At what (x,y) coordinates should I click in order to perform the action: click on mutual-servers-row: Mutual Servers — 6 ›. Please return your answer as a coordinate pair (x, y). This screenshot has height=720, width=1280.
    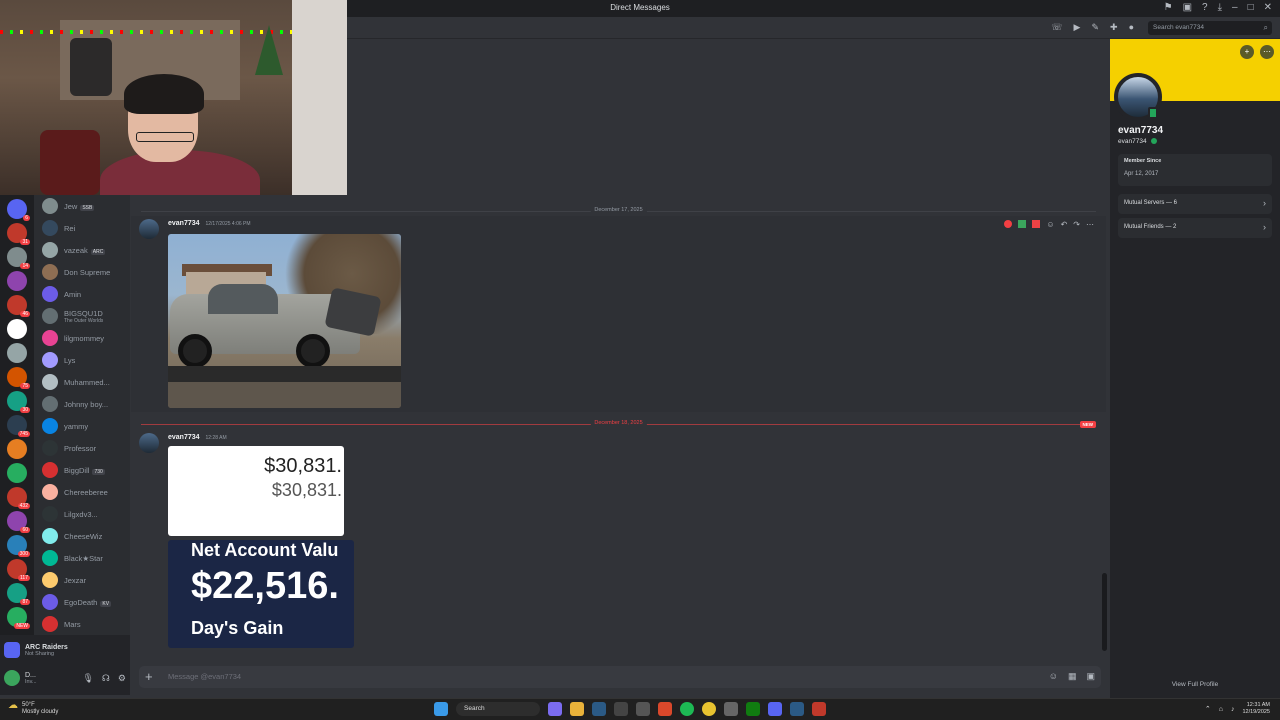
    Looking at the image, I should click on (1195, 204).